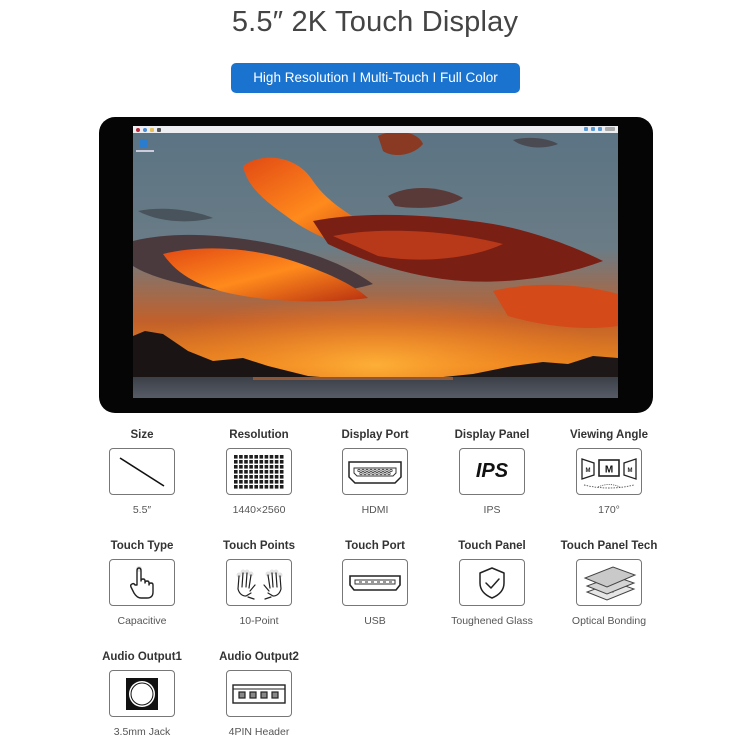 The width and height of the screenshot is (750, 750). What do you see at coordinates (586, 129) in the screenshot?
I see `bluetooth-icon` at bounding box center [586, 129].